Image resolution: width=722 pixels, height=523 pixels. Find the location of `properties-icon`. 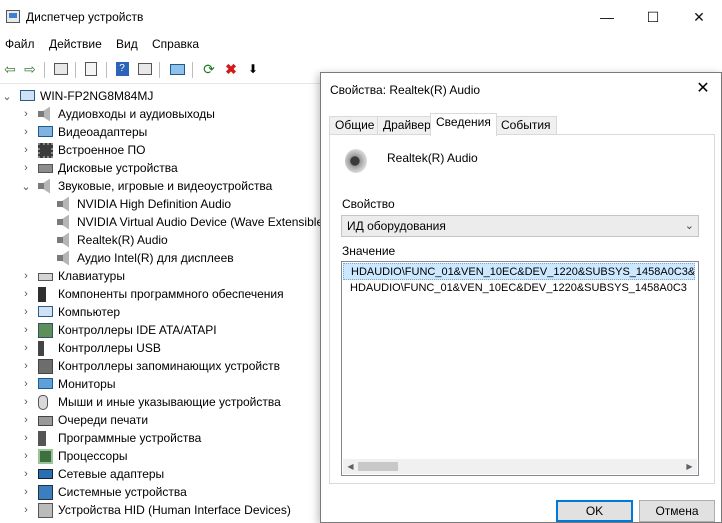

properties-icon is located at coordinates (91, 69).